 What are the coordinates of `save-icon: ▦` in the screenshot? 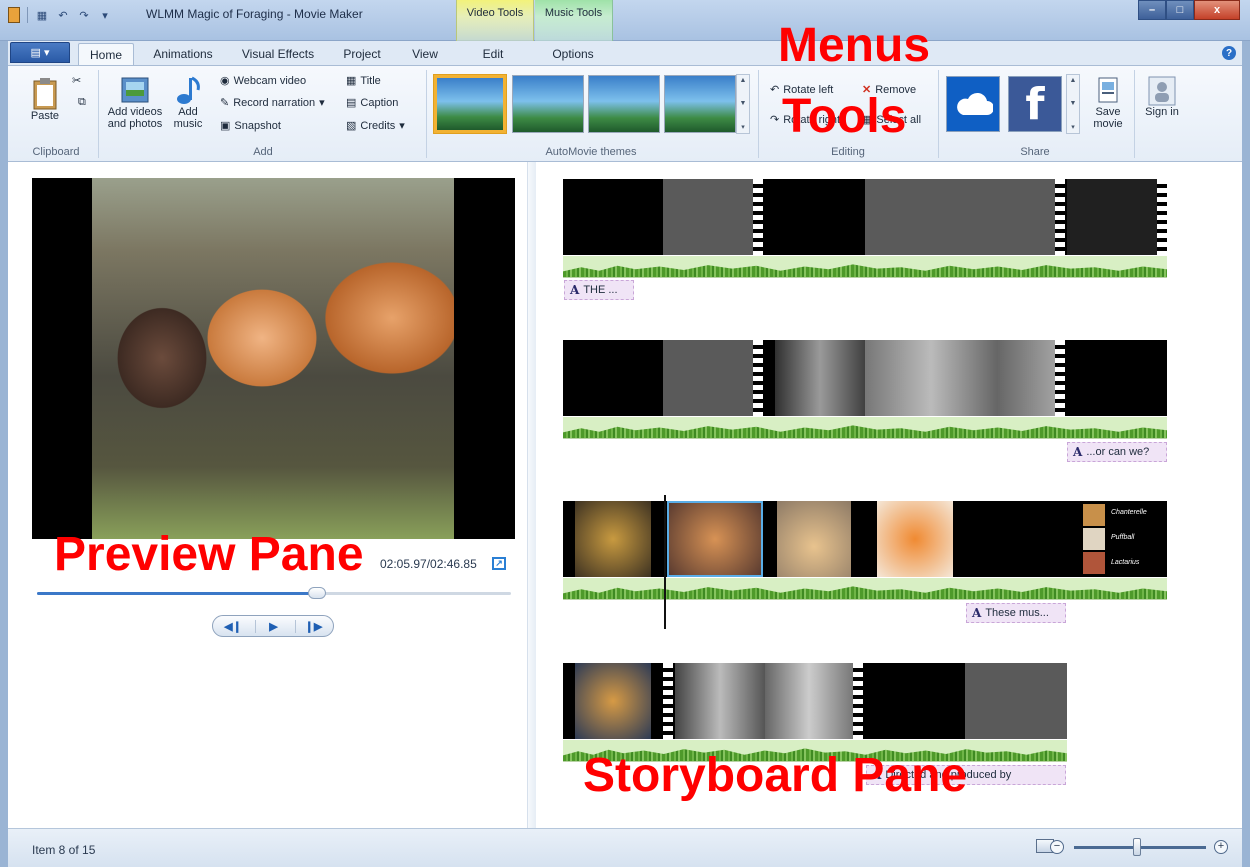 It's located at (42, 15).